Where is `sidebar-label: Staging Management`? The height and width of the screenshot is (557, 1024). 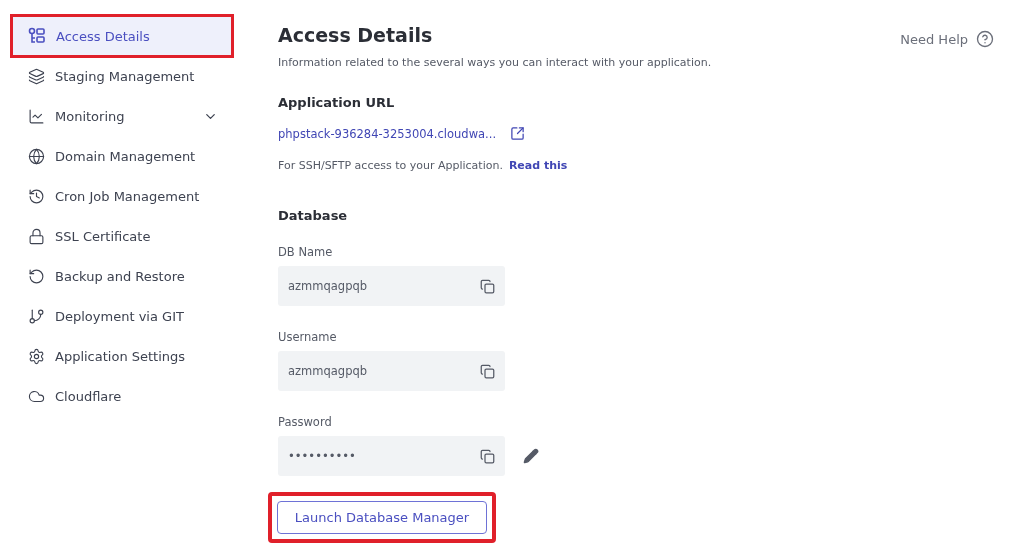
sidebar-label: Staging Management is located at coordinates (125, 76).